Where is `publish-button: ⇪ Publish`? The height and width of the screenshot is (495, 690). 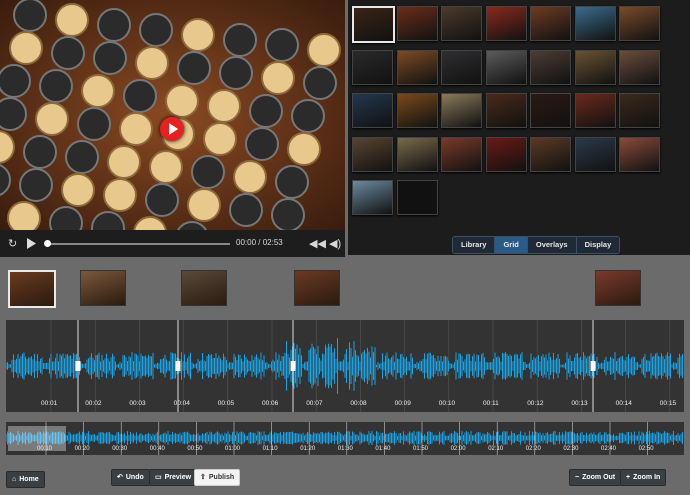 publish-button: ⇪ Publish is located at coordinates (217, 477).